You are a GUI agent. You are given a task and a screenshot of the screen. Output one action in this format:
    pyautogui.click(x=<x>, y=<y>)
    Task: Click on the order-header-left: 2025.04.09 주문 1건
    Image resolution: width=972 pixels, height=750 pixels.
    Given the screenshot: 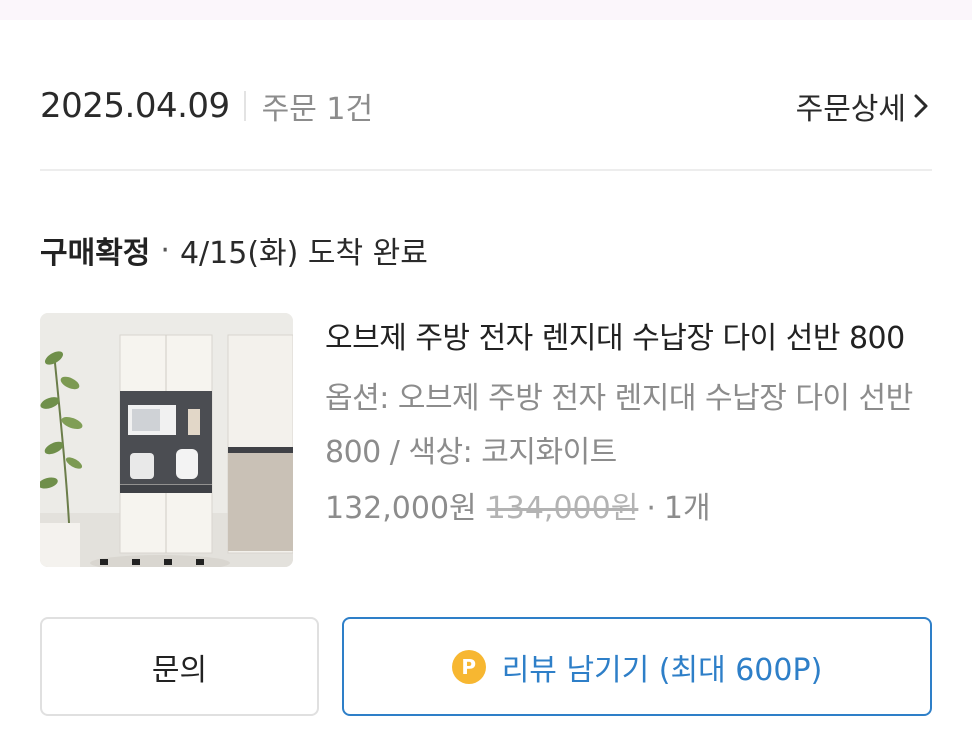 What is the action you would take?
    pyautogui.click(x=206, y=106)
    